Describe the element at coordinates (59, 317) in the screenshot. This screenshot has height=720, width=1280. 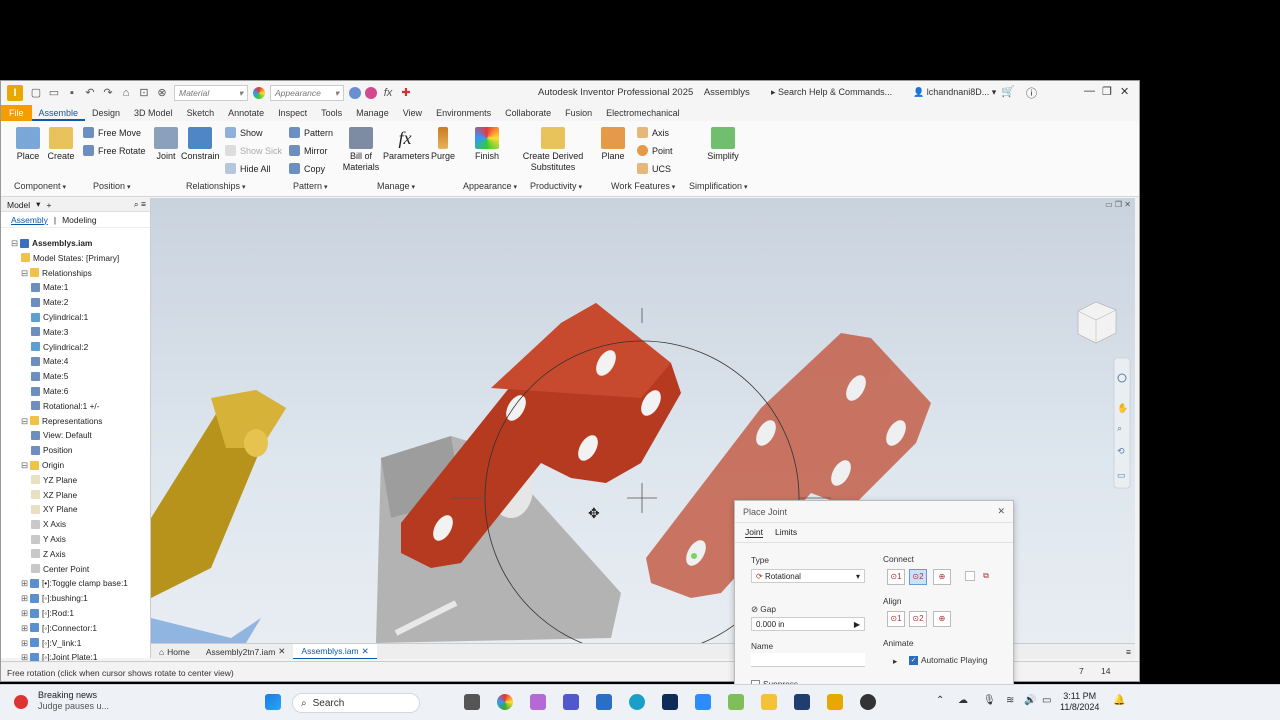
I see `tree-item: Cylindrical:1` at that location.